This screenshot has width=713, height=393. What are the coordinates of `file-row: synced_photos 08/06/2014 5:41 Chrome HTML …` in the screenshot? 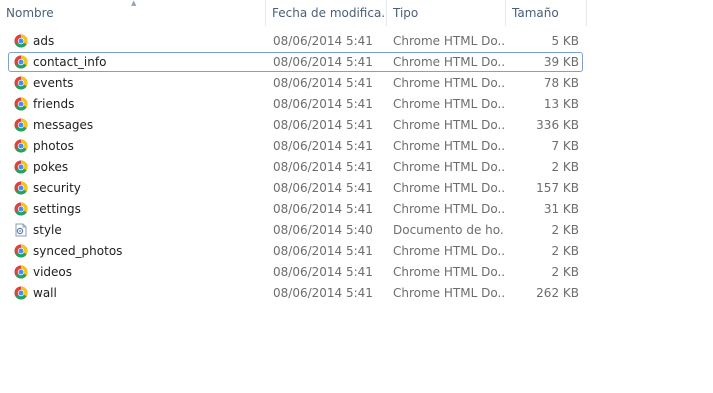 It's located at (295, 251).